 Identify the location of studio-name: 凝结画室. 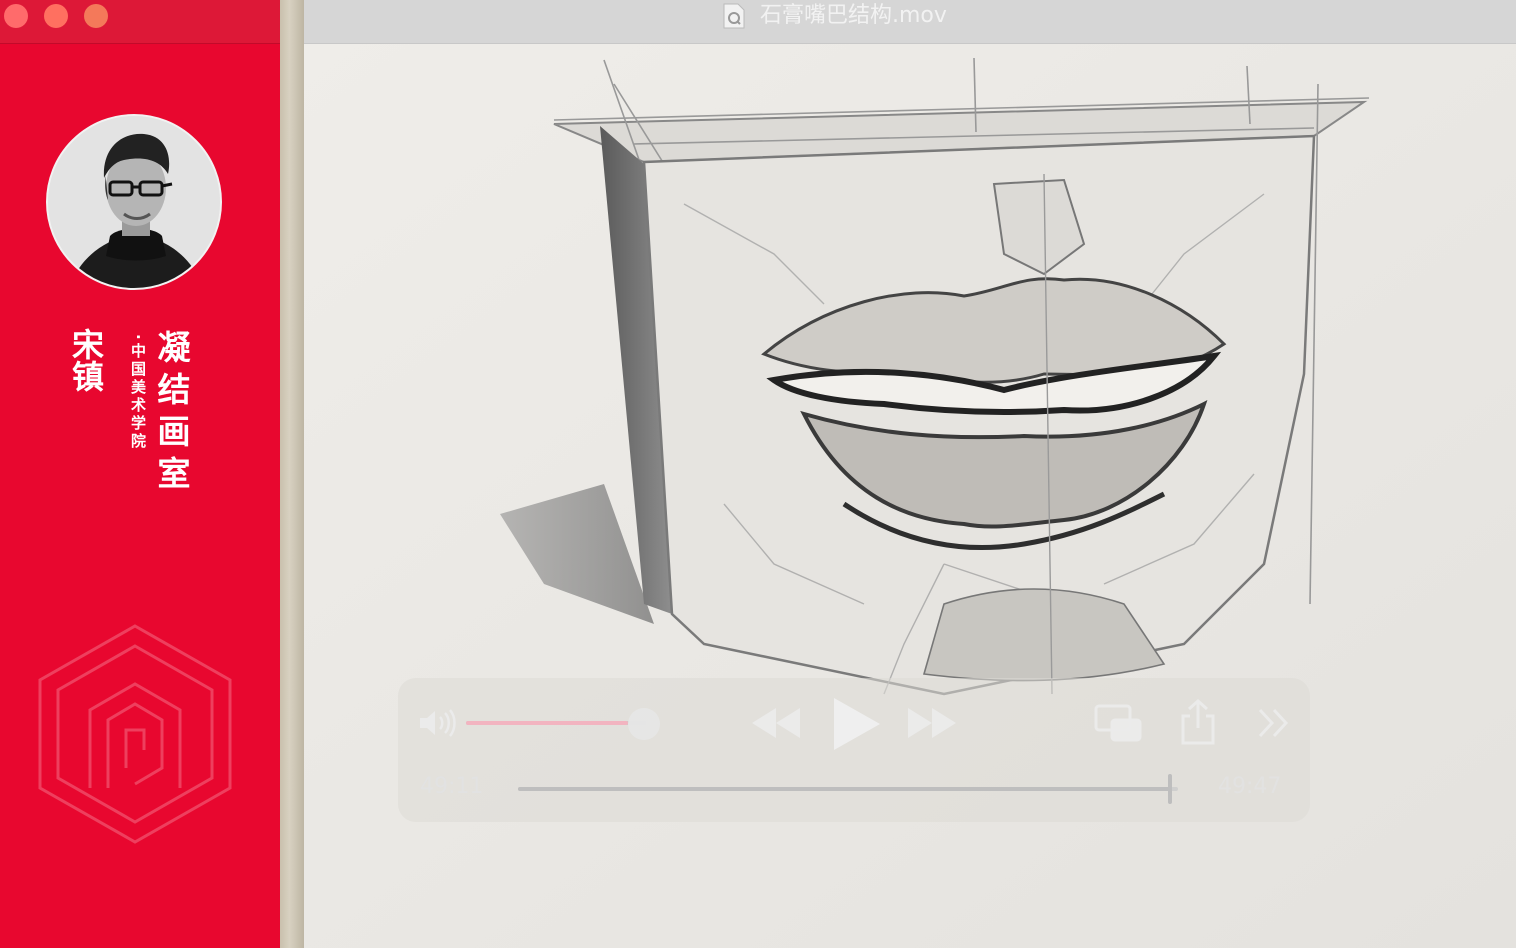
(171, 414).